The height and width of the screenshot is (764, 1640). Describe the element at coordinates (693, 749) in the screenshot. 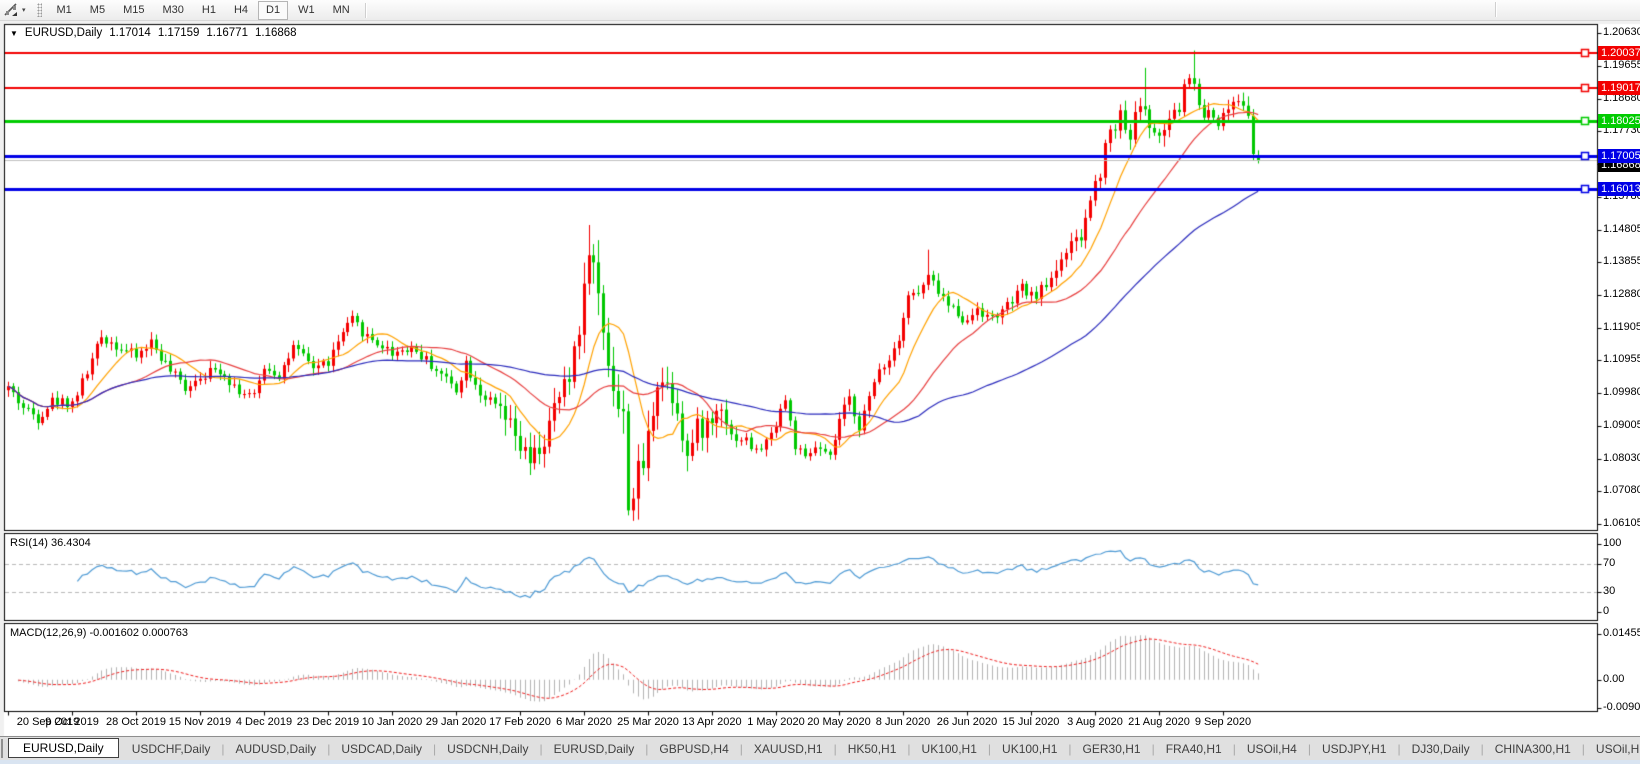

I see `chart-tab-gbpusd-h4: GBPUSD,H4` at that location.